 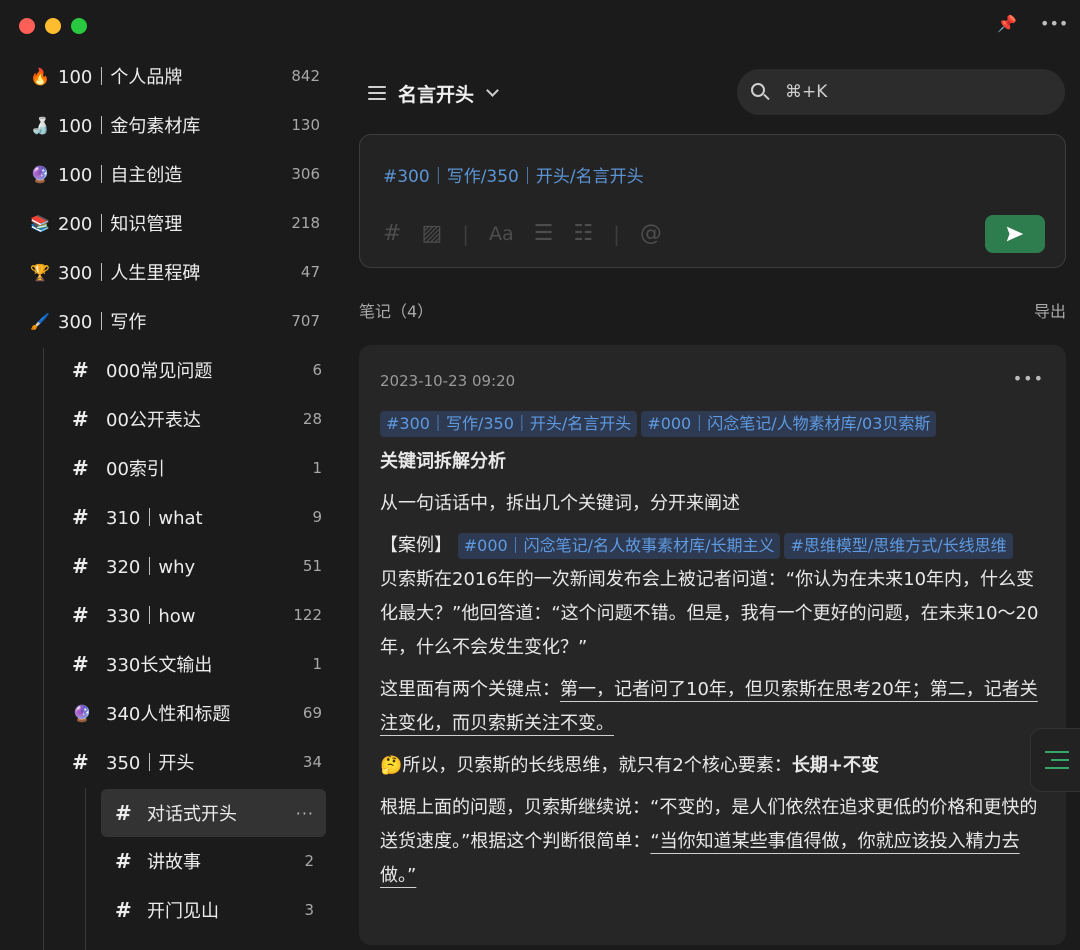 What do you see at coordinates (197, 566) in the screenshot?
I see `sidebar-item-why: # 320｜why 51` at bounding box center [197, 566].